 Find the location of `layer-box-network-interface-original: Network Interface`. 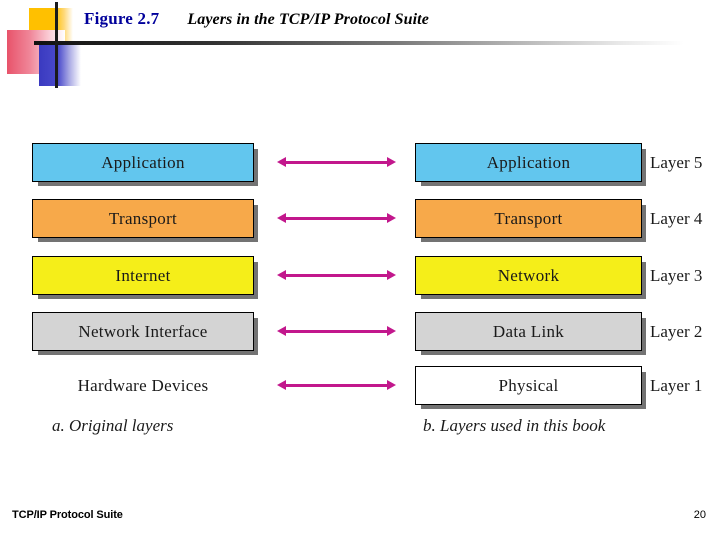

layer-box-network-interface-original: Network Interface is located at coordinates (143, 331).